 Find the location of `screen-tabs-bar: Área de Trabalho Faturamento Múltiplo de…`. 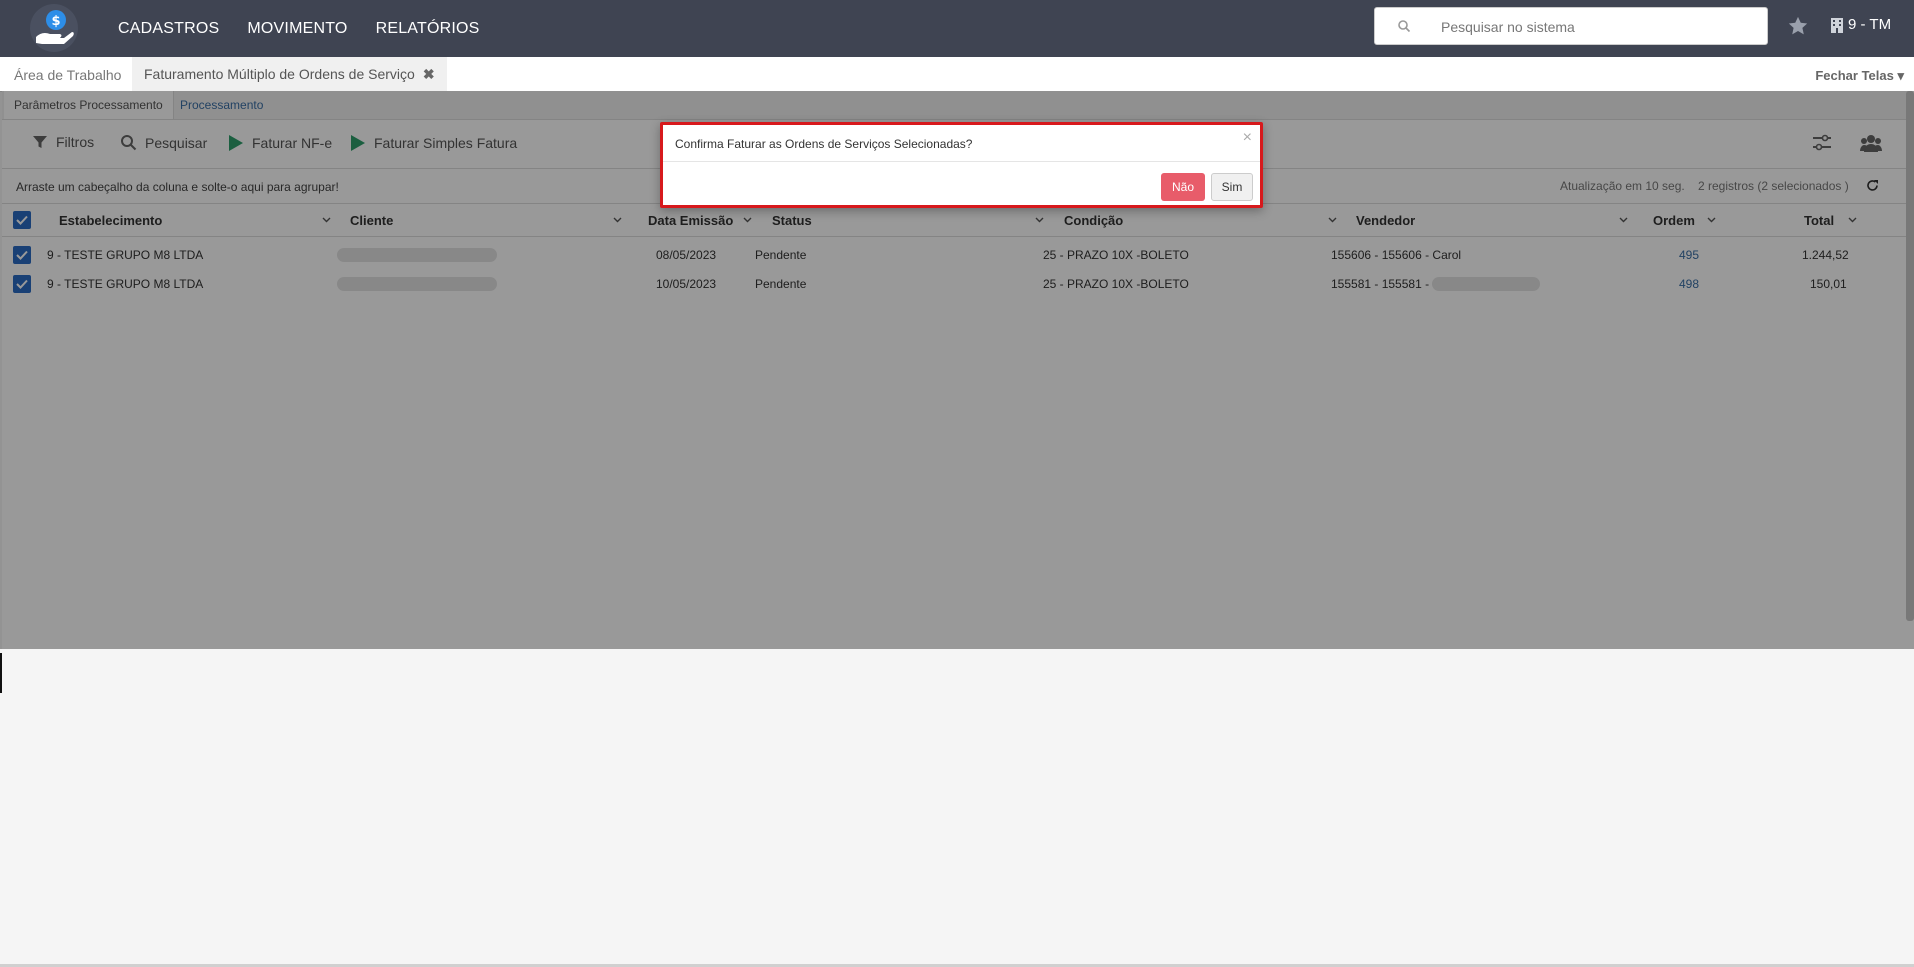

screen-tabs-bar: Área de Trabalho Faturamento Múltiplo de… is located at coordinates (957, 74).